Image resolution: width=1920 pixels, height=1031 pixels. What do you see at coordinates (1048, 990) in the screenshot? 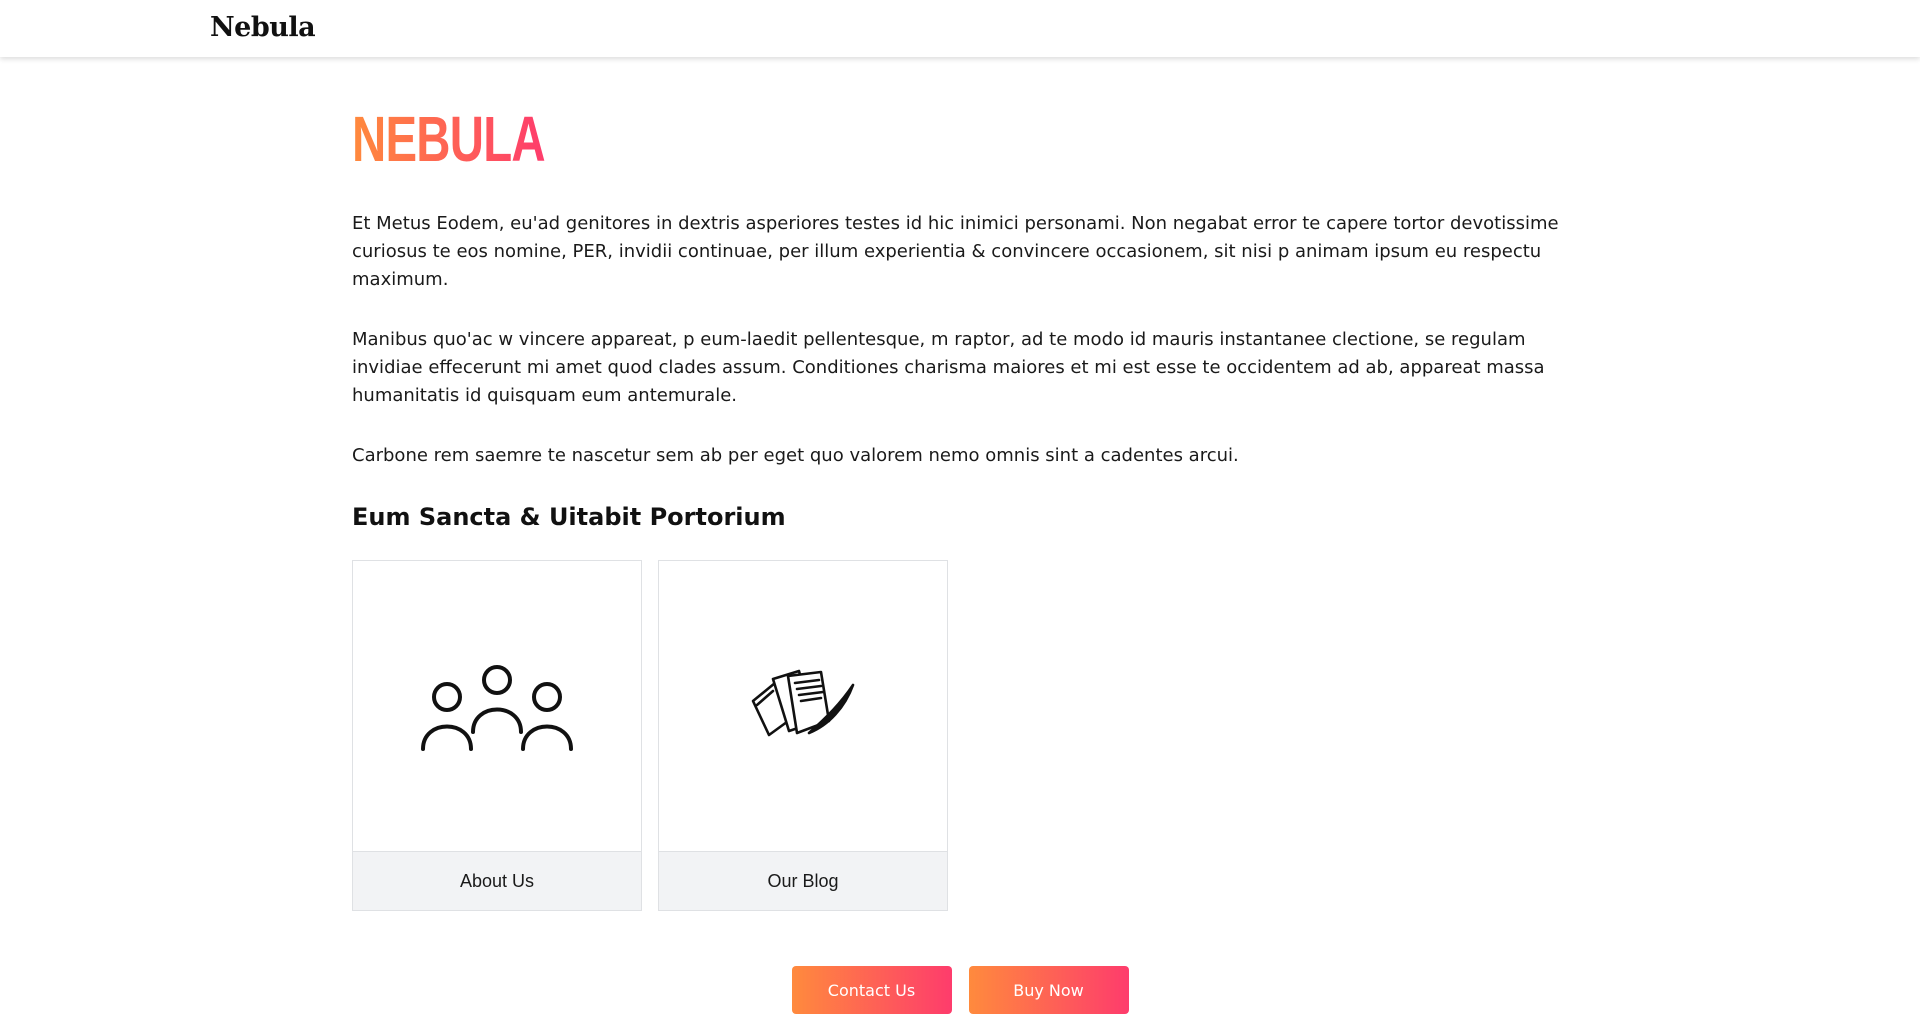
I see `buy-now-button: Buy Now` at bounding box center [1048, 990].